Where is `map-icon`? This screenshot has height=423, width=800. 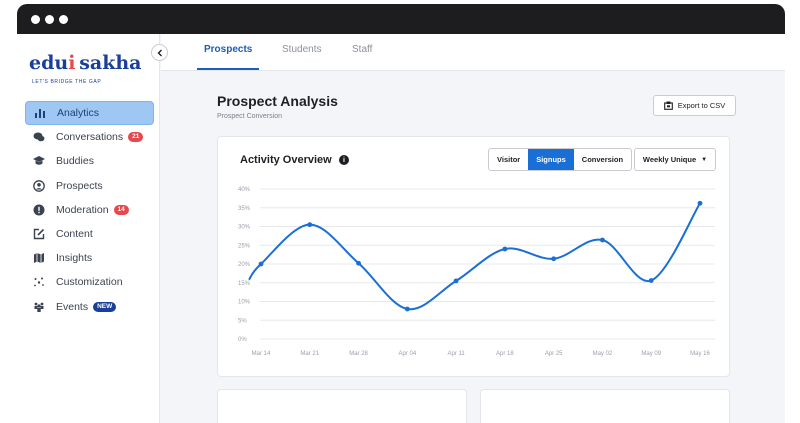 map-icon is located at coordinates (39, 258).